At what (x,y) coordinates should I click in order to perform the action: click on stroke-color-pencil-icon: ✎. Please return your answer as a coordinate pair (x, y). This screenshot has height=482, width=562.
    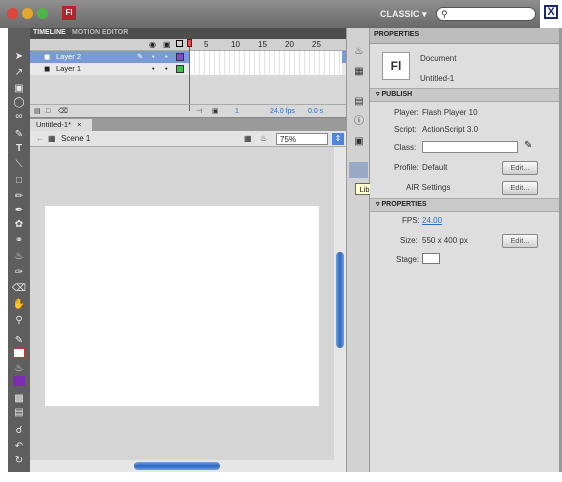
    Looking at the image, I should click on (19, 340).